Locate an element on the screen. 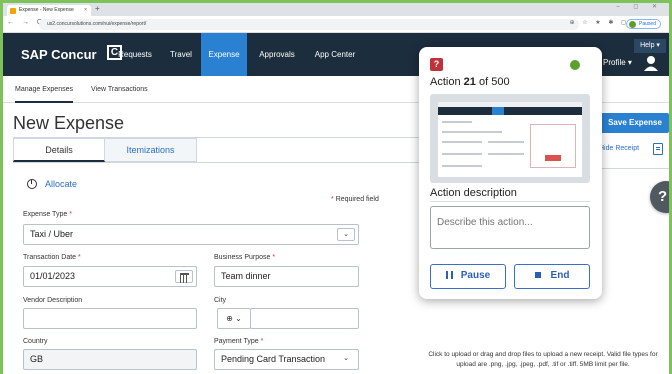 The height and width of the screenshot is (374, 672). transaction-date-label: Transaction Date * is located at coordinates (52, 257).